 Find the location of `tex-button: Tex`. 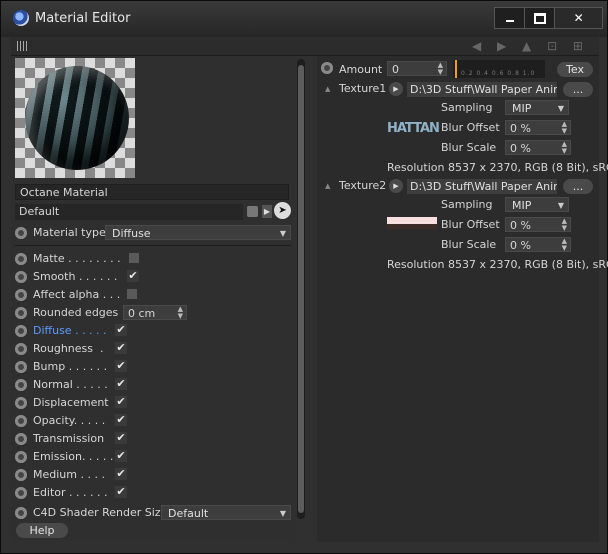

tex-button: Tex is located at coordinates (575, 69).